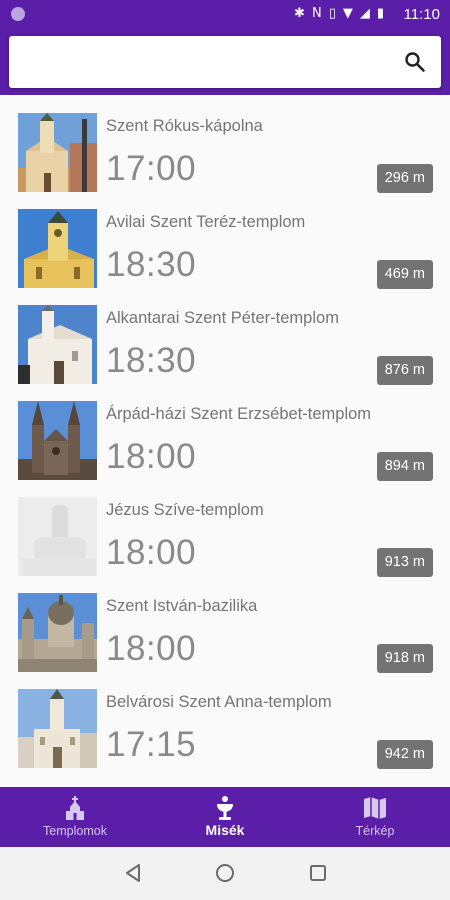  I want to click on bluetooth-icon: ✱, so click(299, 13).